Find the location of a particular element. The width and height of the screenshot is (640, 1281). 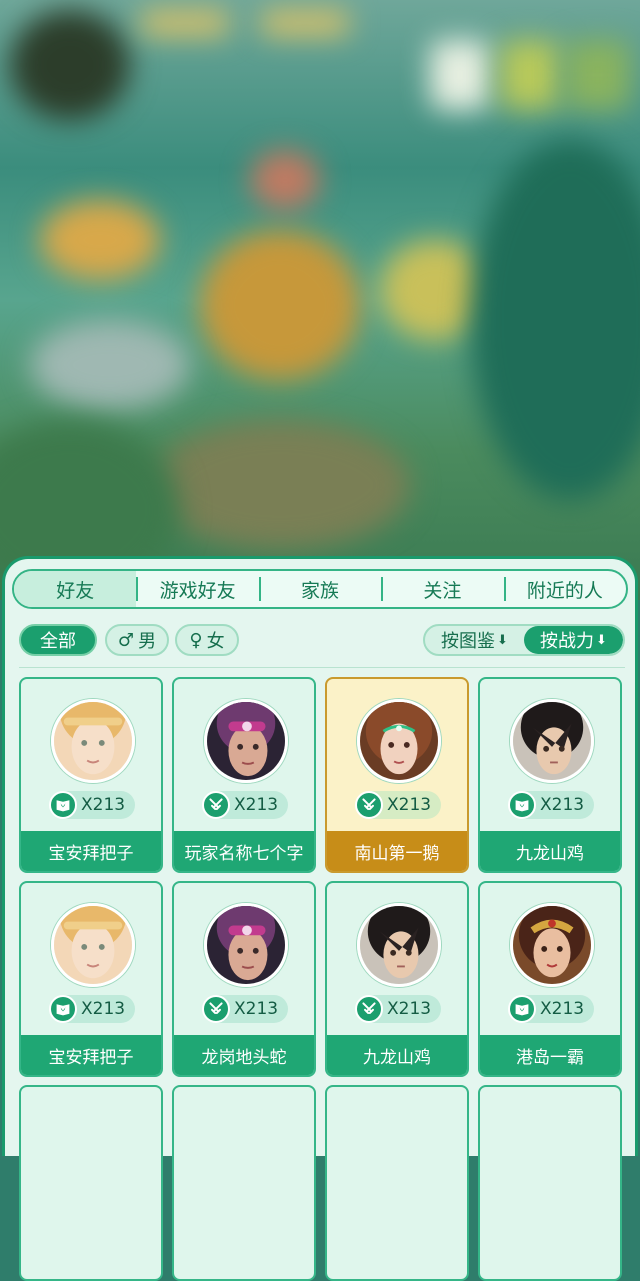

tab-friends: 好友 is located at coordinates (75, 589).